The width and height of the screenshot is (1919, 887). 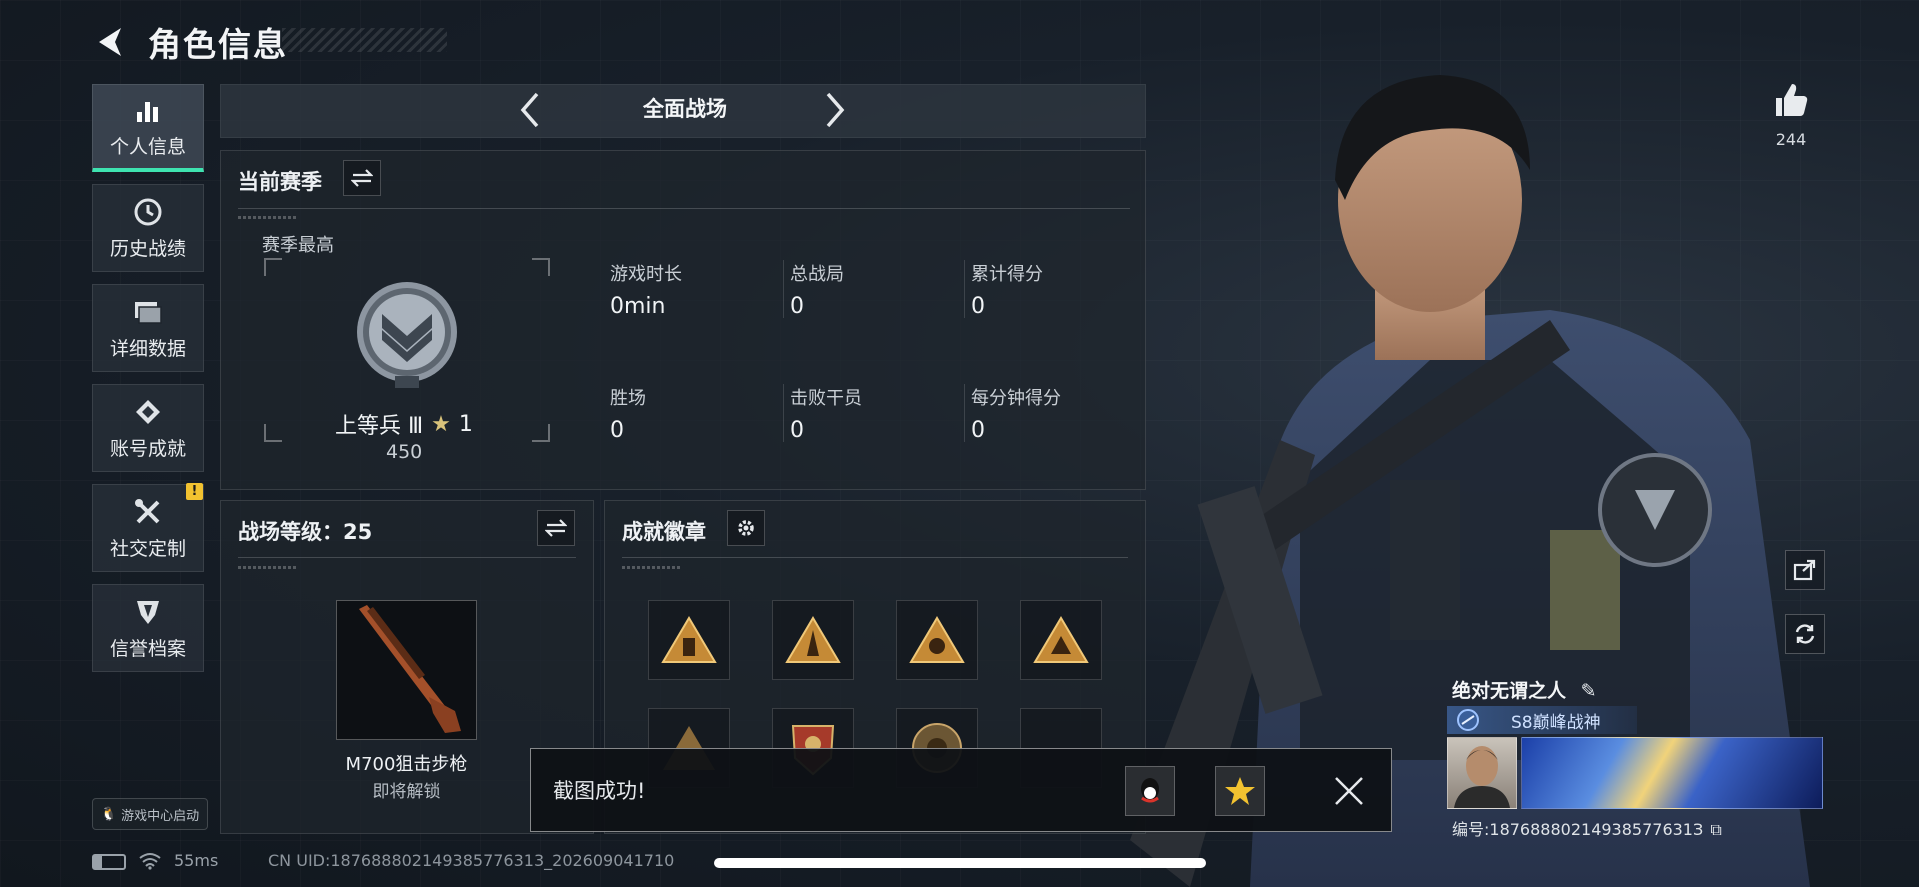 I want to click on stat-label: 每分钟得分, so click(x=1016, y=398).